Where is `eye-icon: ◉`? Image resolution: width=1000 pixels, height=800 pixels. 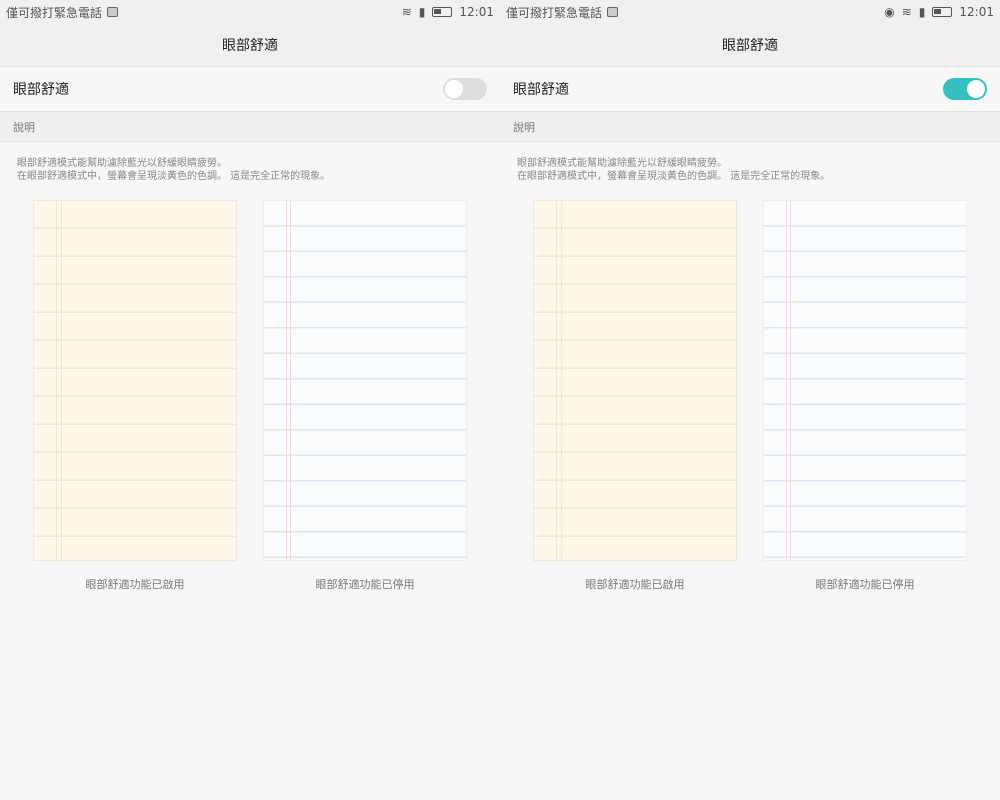
eye-icon: ◉ is located at coordinates (889, 12).